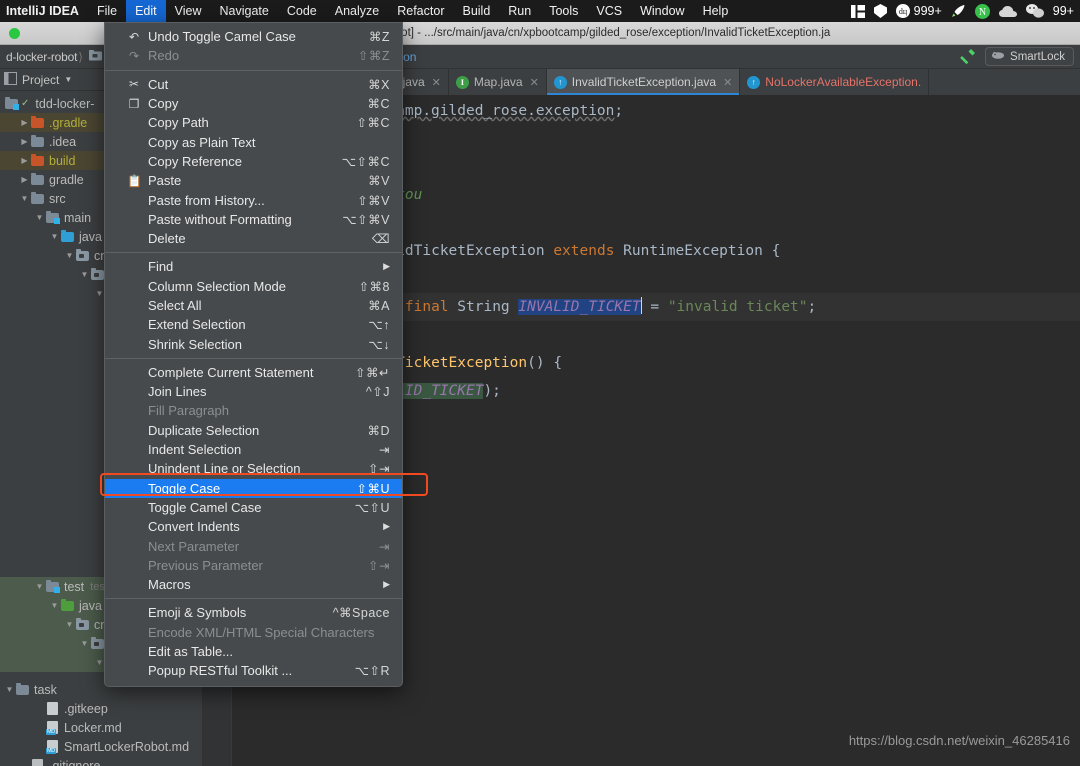  What do you see at coordinates (716, 11) in the screenshot?
I see `menubar-item-help: Help` at bounding box center [716, 11].